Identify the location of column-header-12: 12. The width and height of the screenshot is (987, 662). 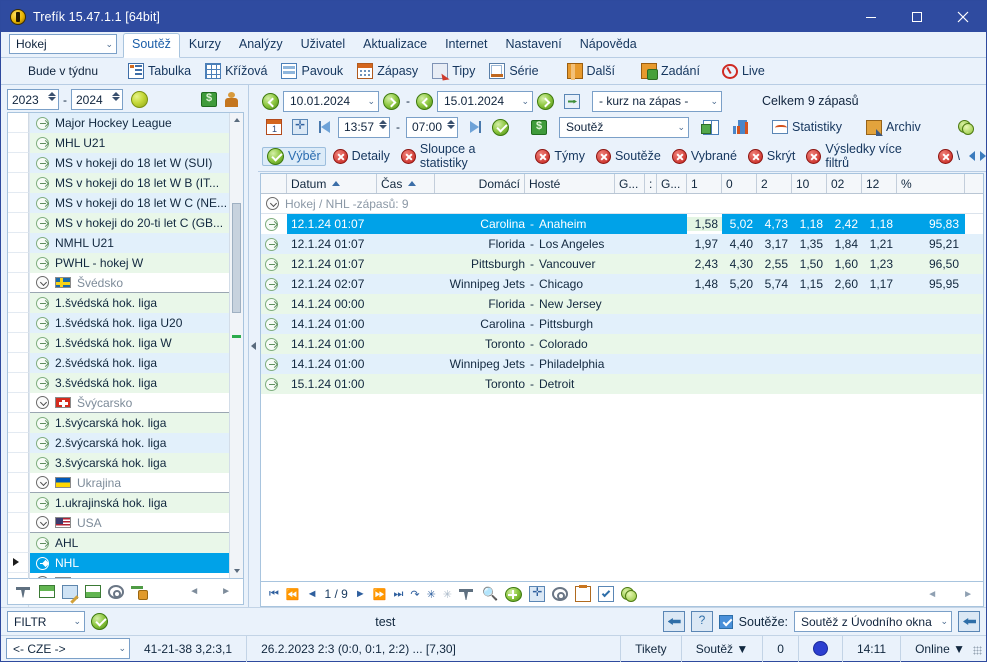
(879, 183).